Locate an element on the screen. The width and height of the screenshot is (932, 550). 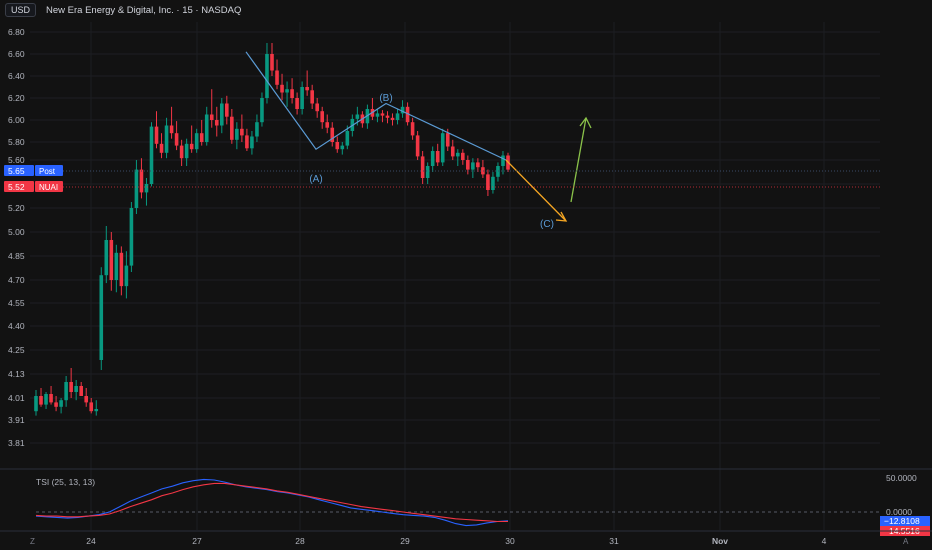
tsi-tick-label: 50.0000 is located at coordinates (901, 478).